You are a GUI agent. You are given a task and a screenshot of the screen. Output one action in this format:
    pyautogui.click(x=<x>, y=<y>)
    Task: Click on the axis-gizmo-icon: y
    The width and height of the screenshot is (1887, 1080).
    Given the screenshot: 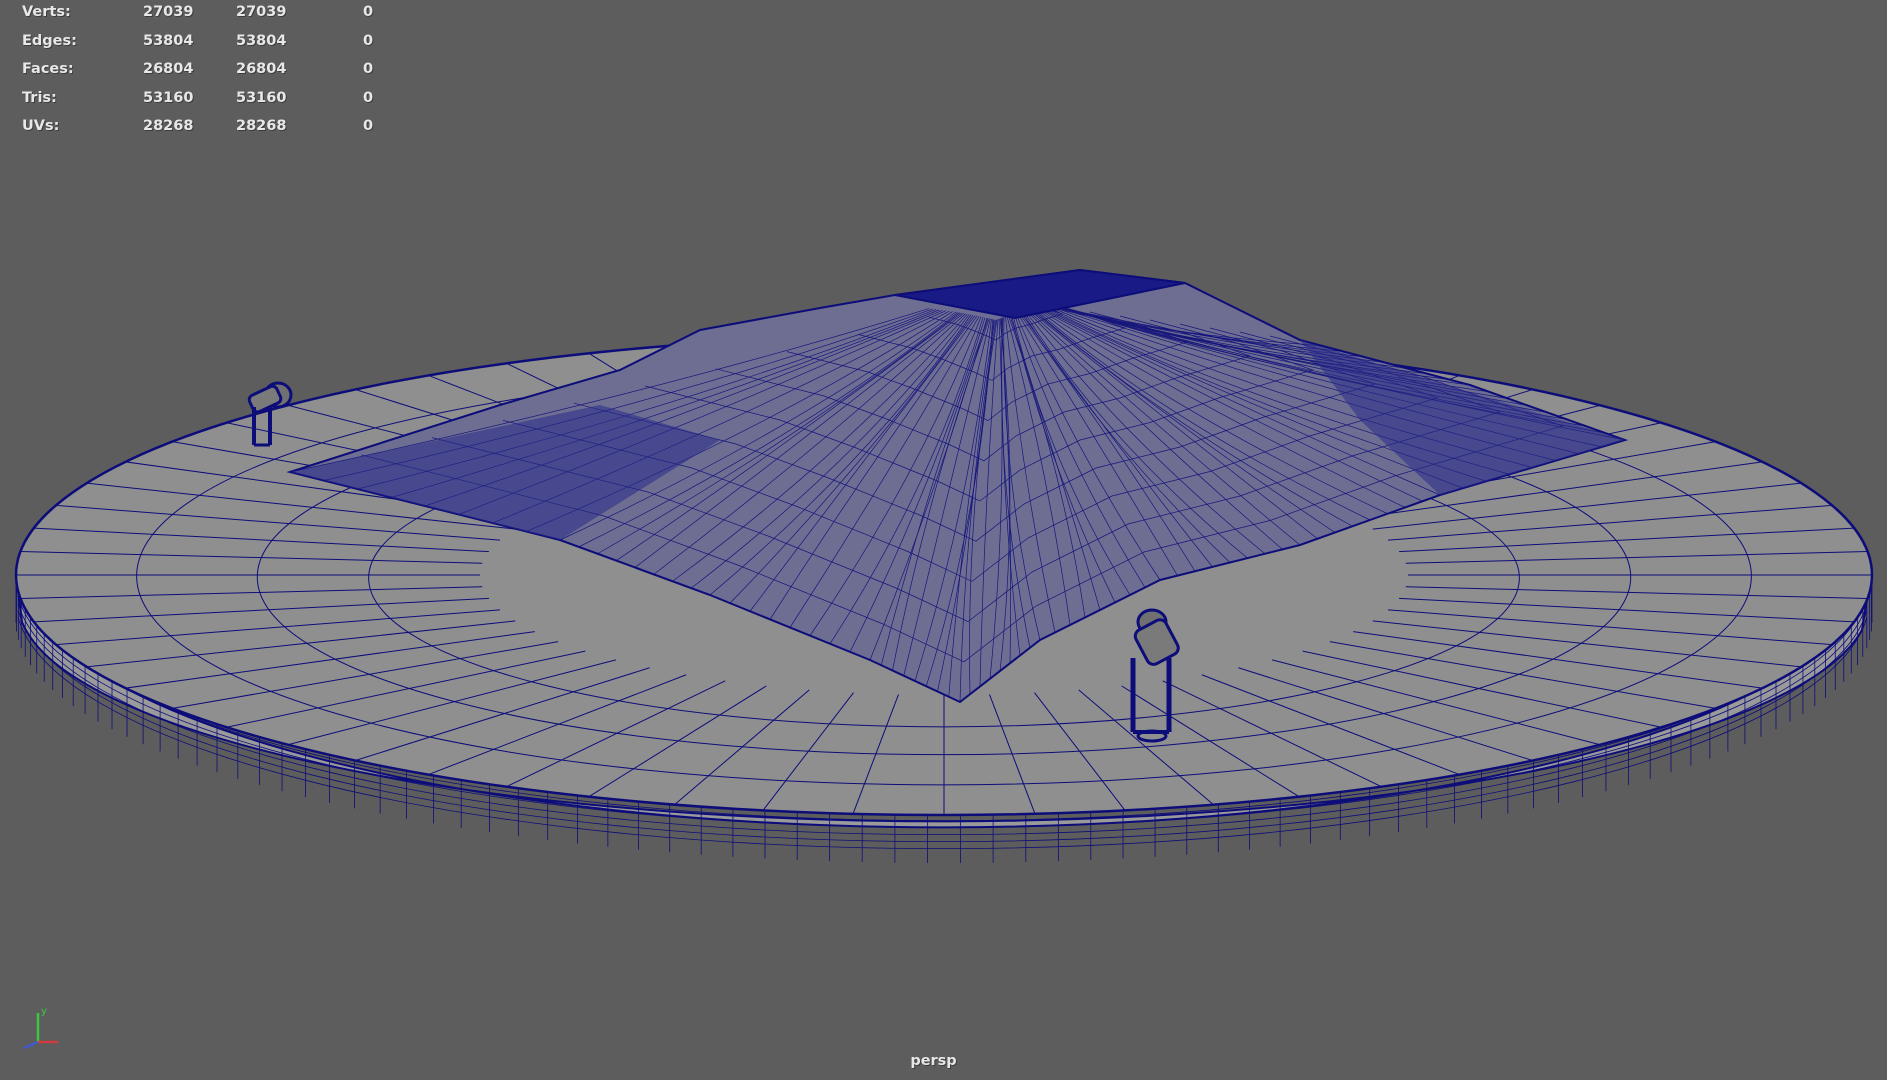 What is the action you would take?
    pyautogui.click(x=40, y=1028)
    